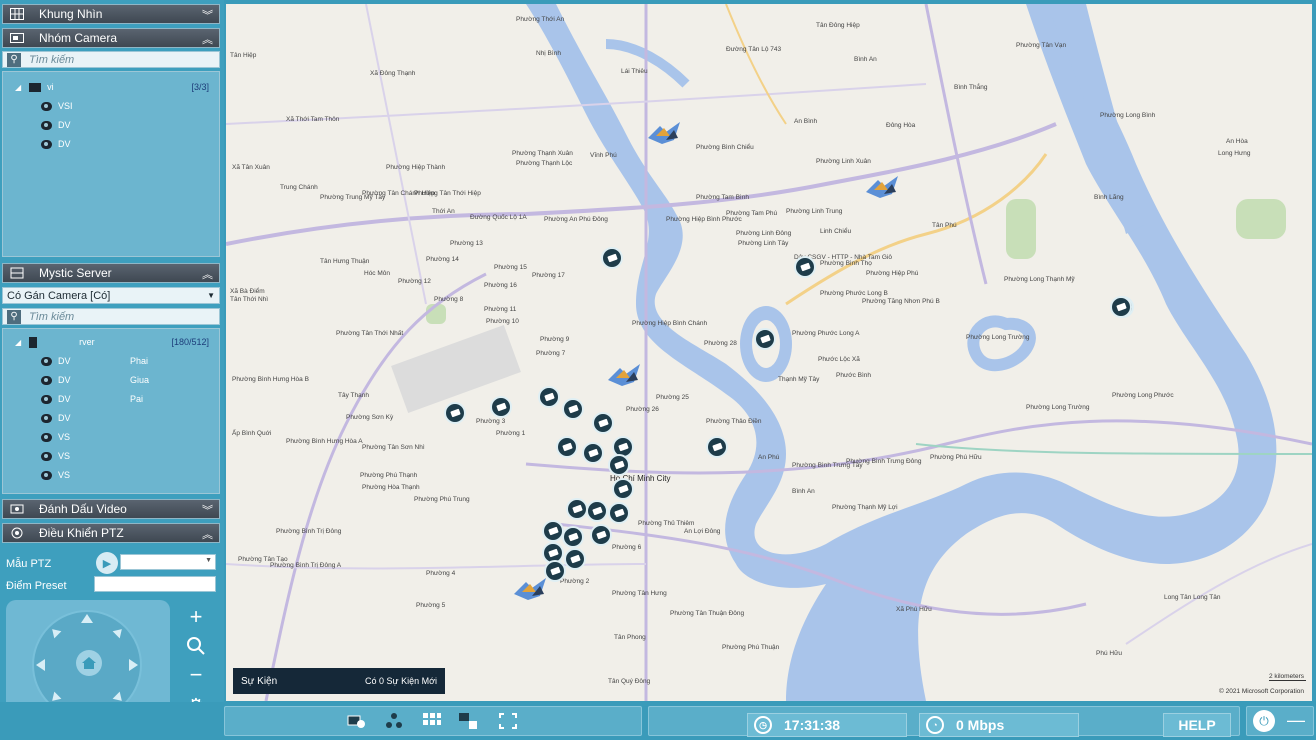 This screenshot has width=1316, height=740. Describe the element at coordinates (935, 725) in the screenshot. I see `gauge-icon: ◔` at that location.